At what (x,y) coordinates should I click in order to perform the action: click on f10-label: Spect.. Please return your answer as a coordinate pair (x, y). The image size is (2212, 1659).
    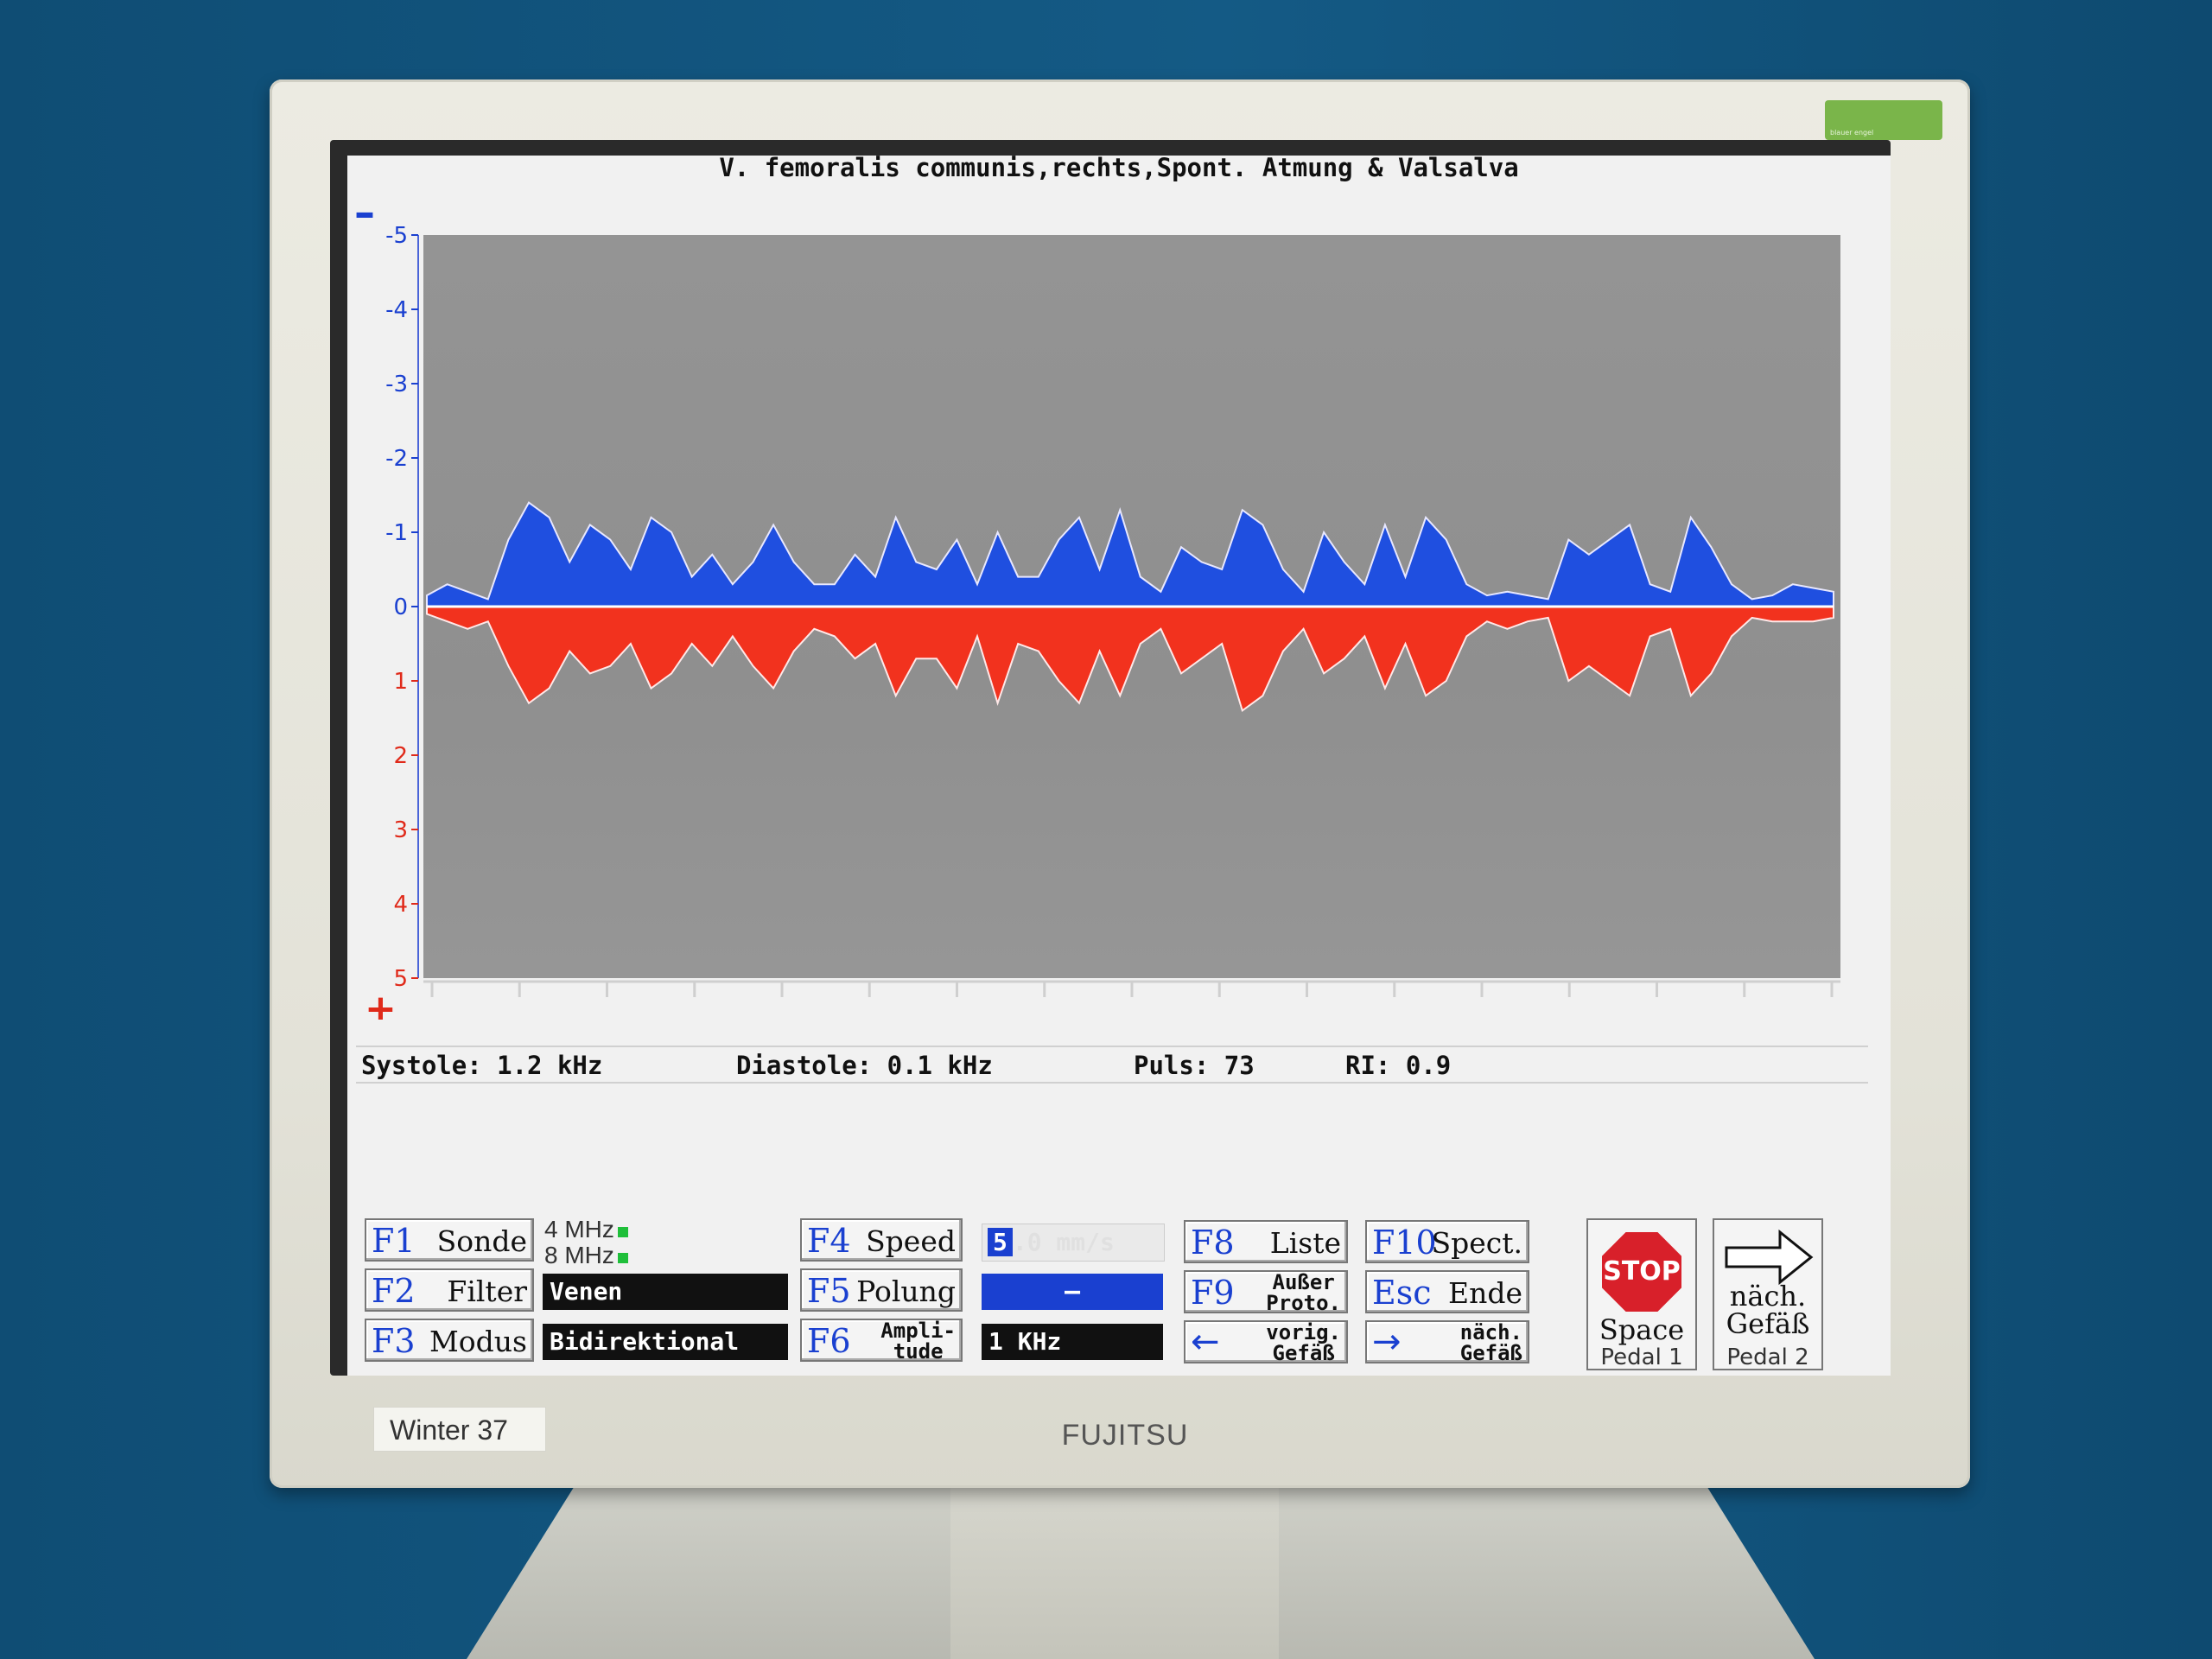
    Looking at the image, I should click on (1477, 1243).